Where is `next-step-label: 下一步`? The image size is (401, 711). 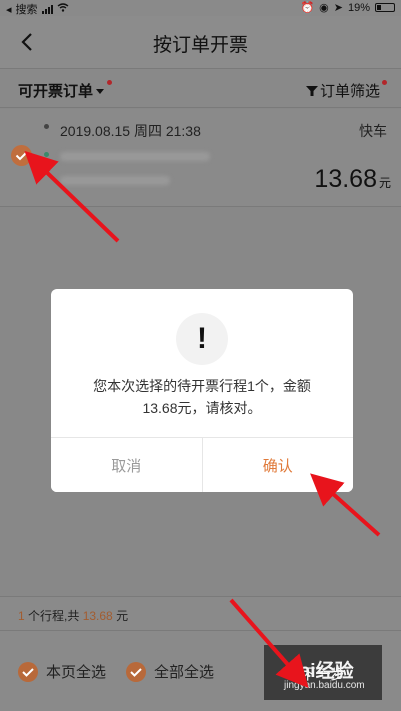 next-step-label: 下一步 is located at coordinates (323, 674).